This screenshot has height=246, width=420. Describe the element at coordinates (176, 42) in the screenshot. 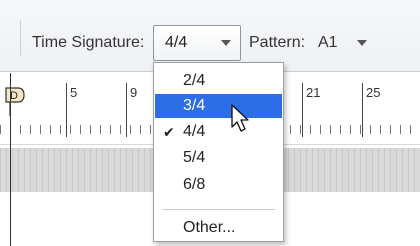

I see `time-signature-value: 4/4` at that location.